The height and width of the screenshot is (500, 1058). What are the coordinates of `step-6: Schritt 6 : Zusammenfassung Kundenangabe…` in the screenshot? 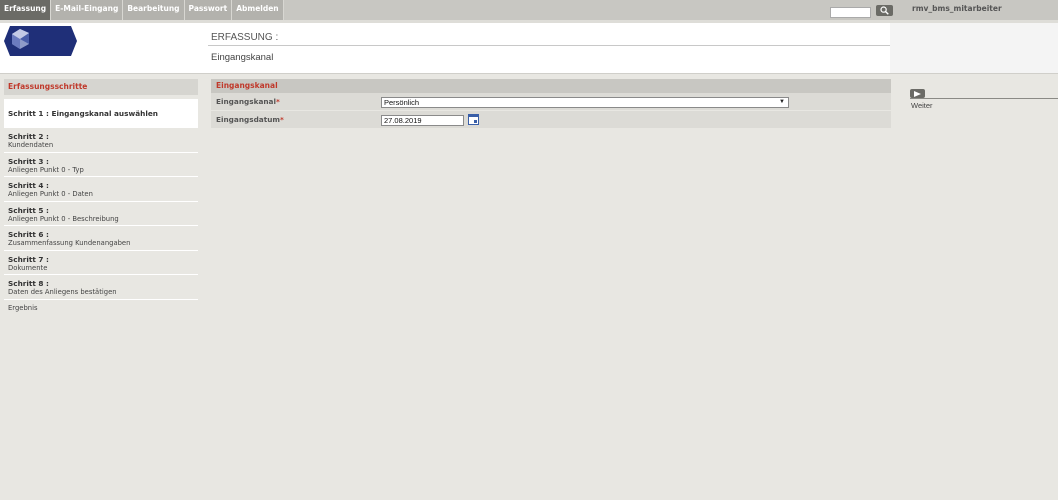 It's located at (101, 238).